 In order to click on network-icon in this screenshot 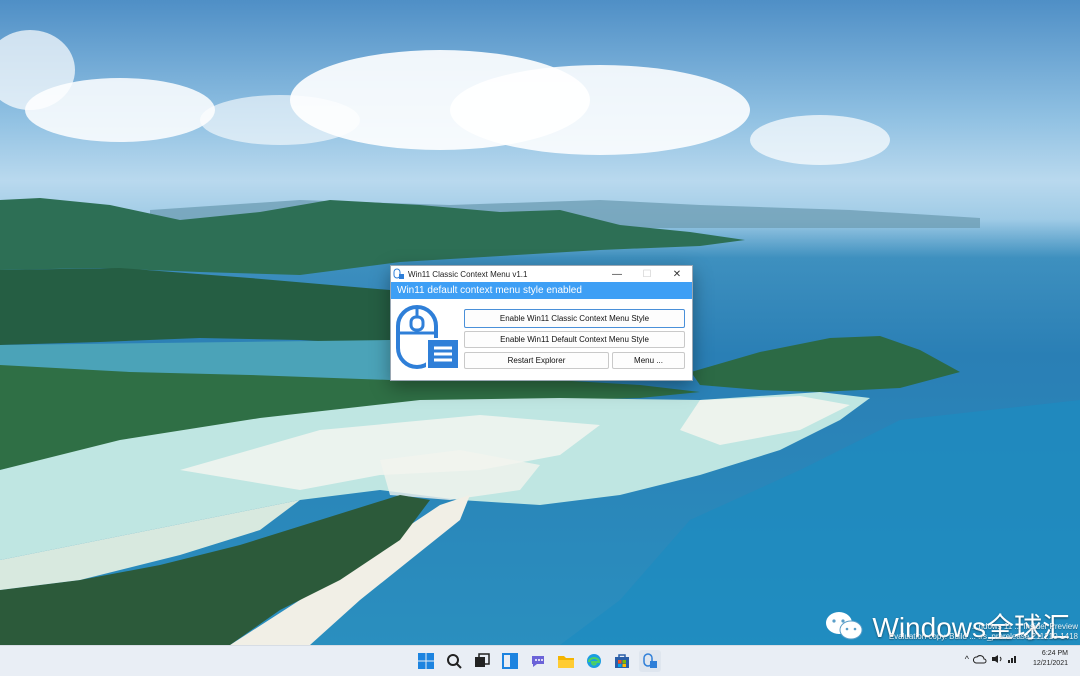, I will do `click(1013, 659)`.